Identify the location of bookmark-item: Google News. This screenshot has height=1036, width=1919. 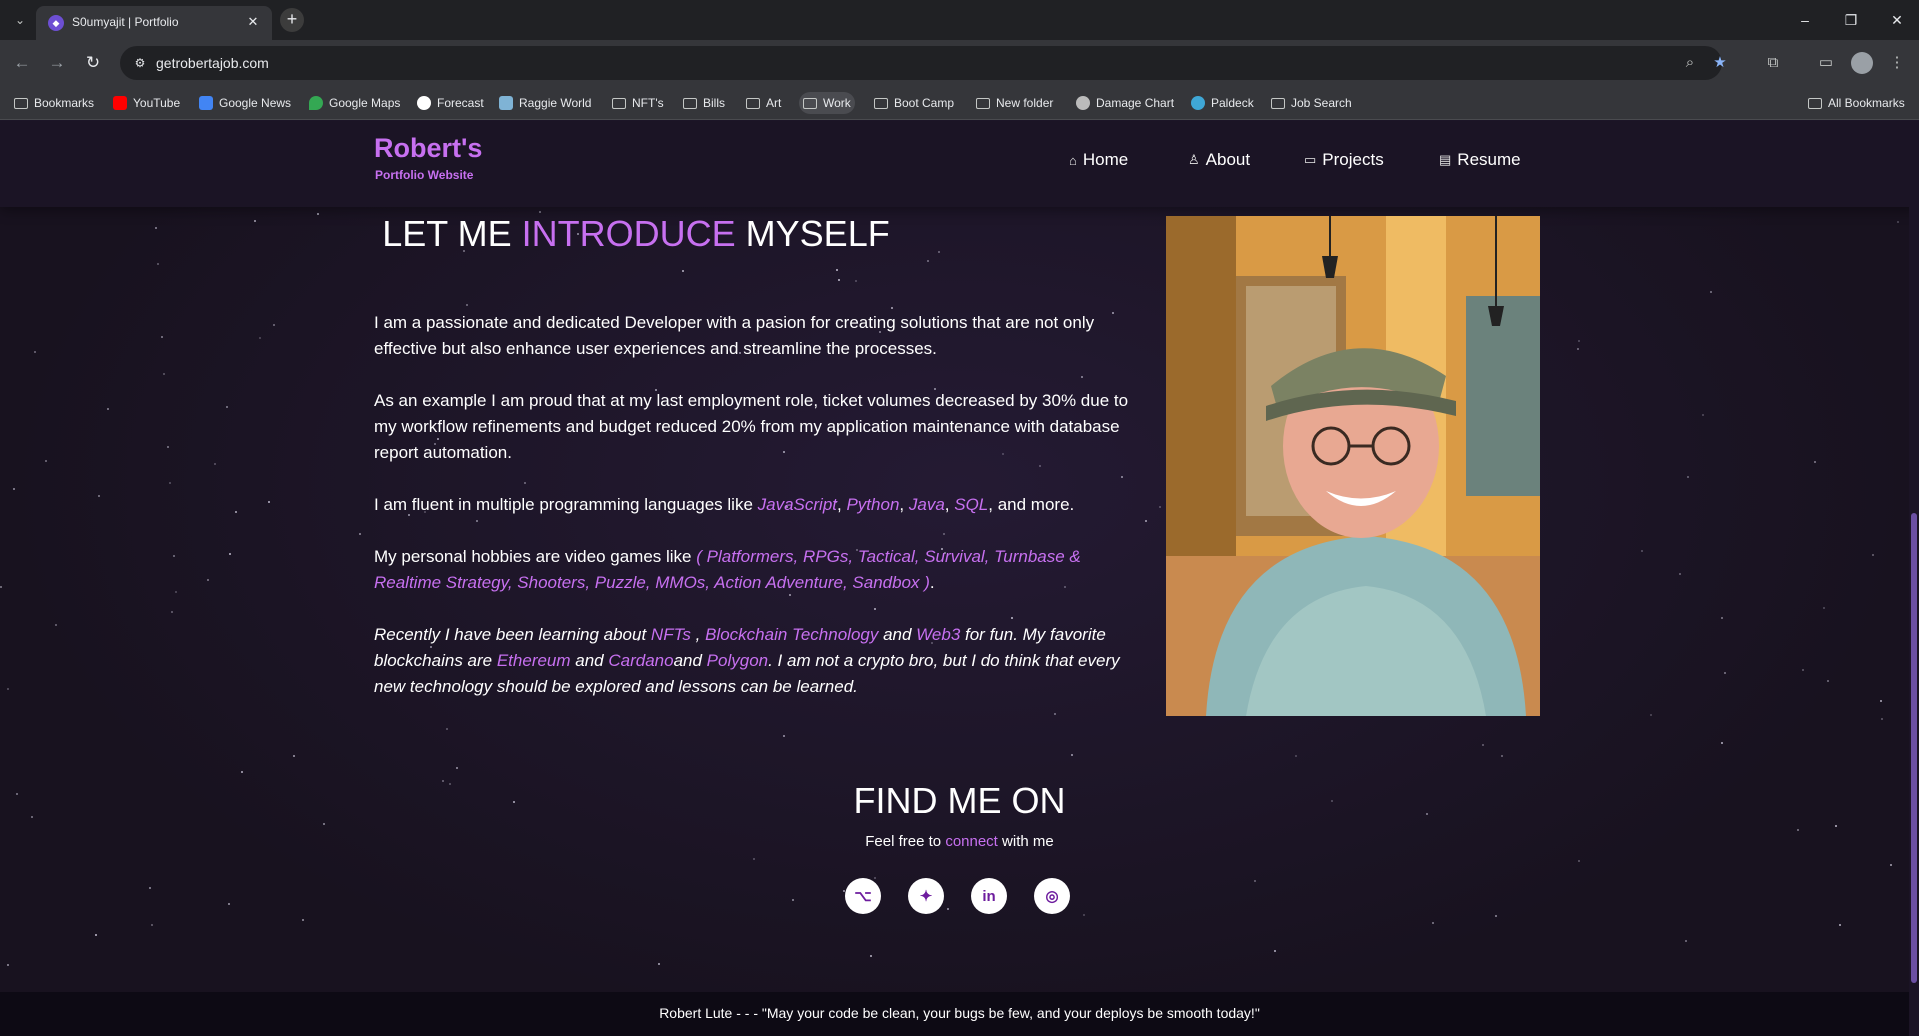
(245, 103).